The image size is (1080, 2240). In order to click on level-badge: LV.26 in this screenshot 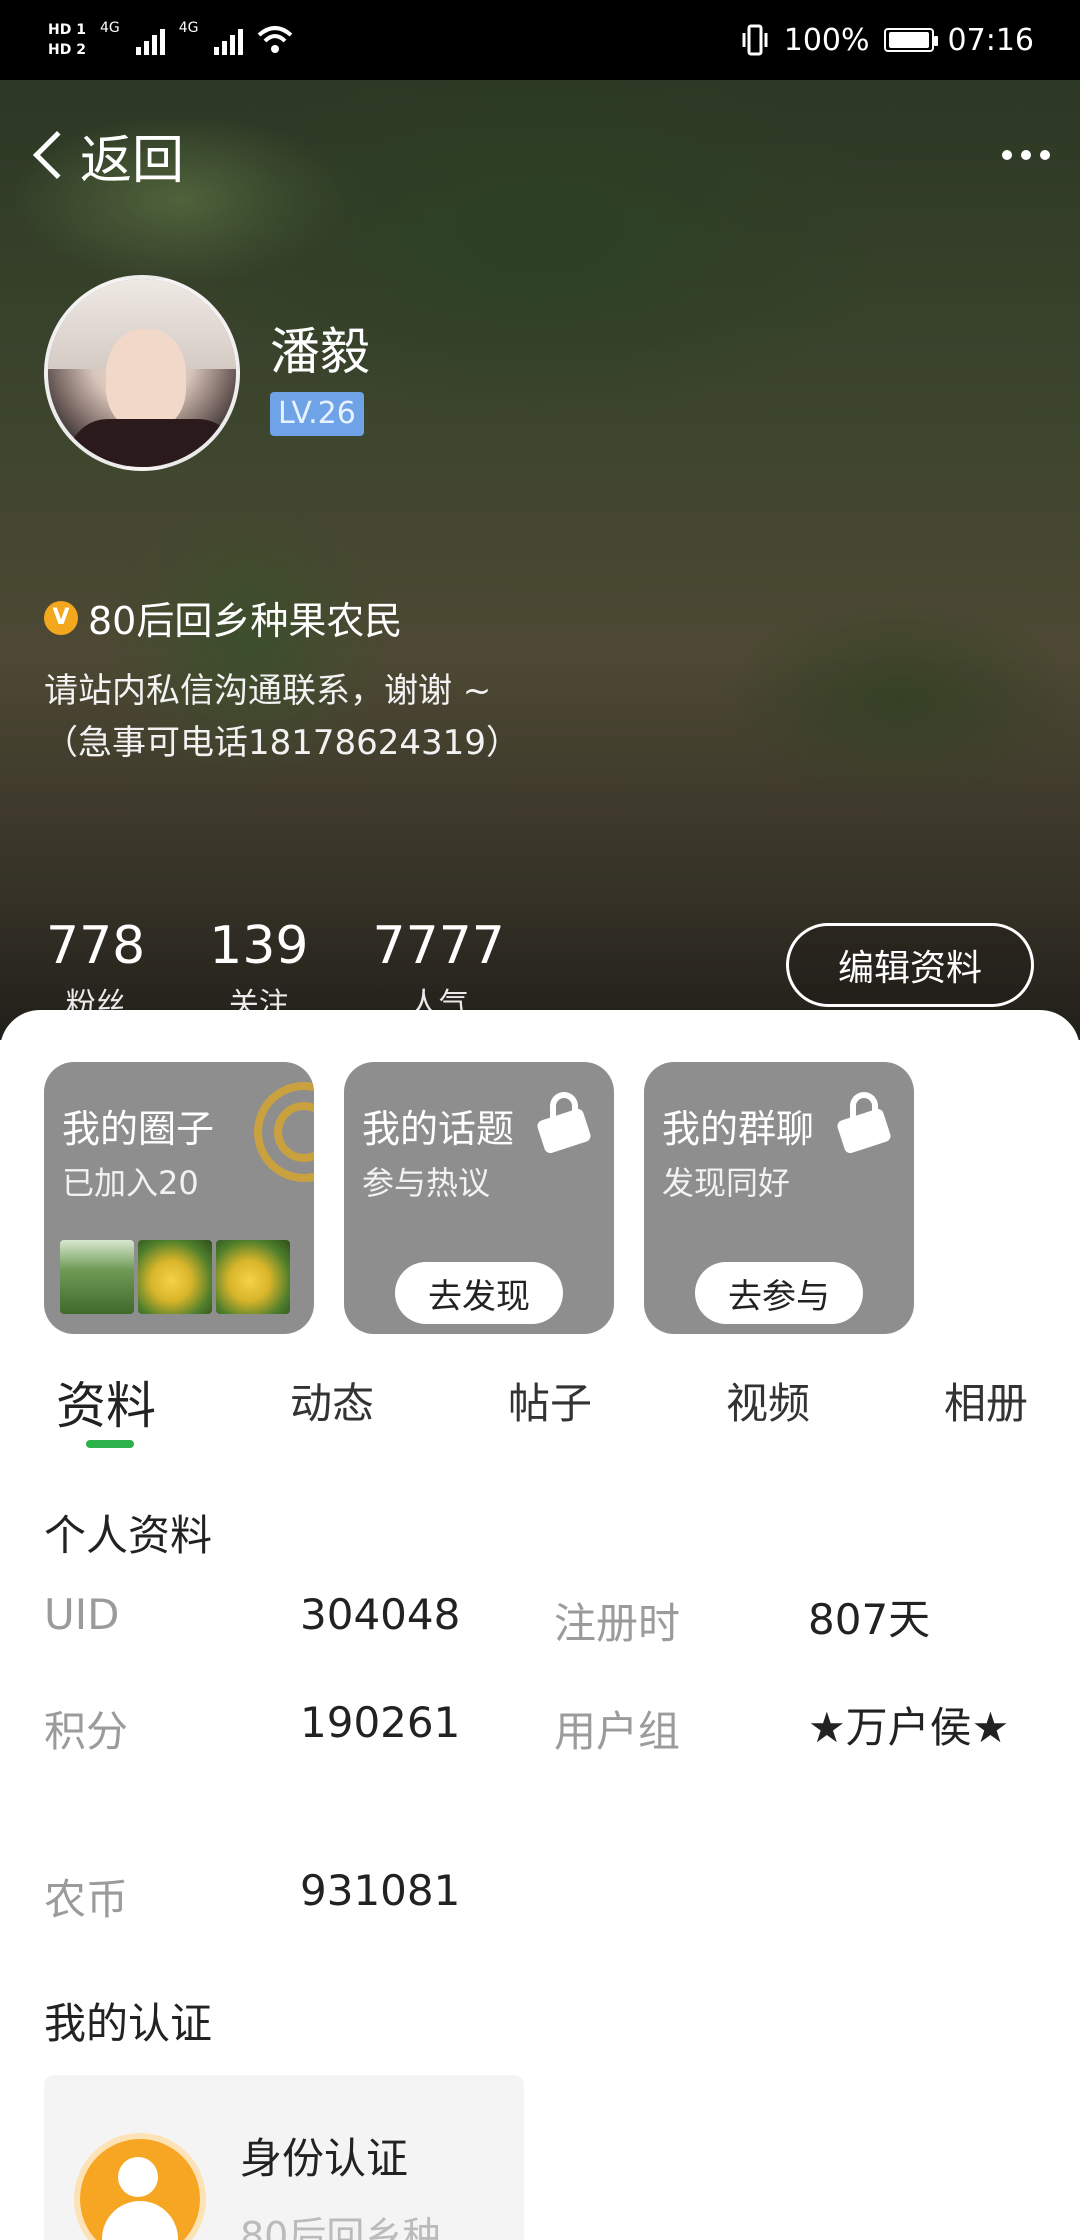, I will do `click(317, 414)`.